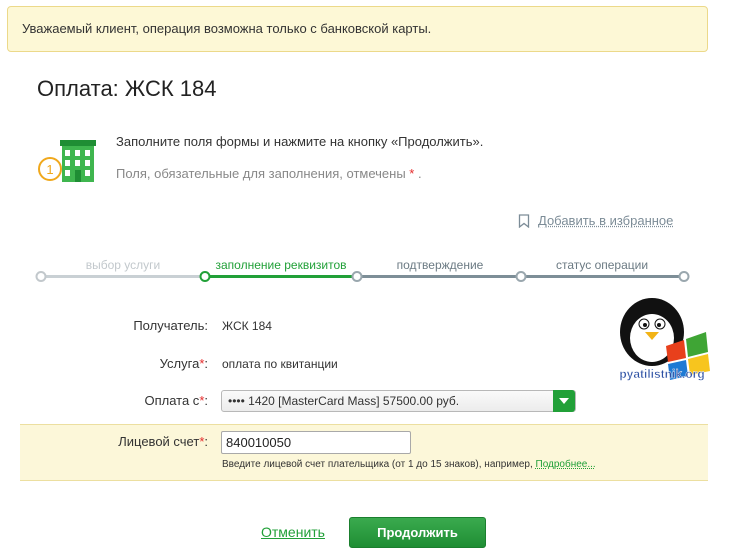  I want to click on required-note-suffix: ., so click(418, 173).